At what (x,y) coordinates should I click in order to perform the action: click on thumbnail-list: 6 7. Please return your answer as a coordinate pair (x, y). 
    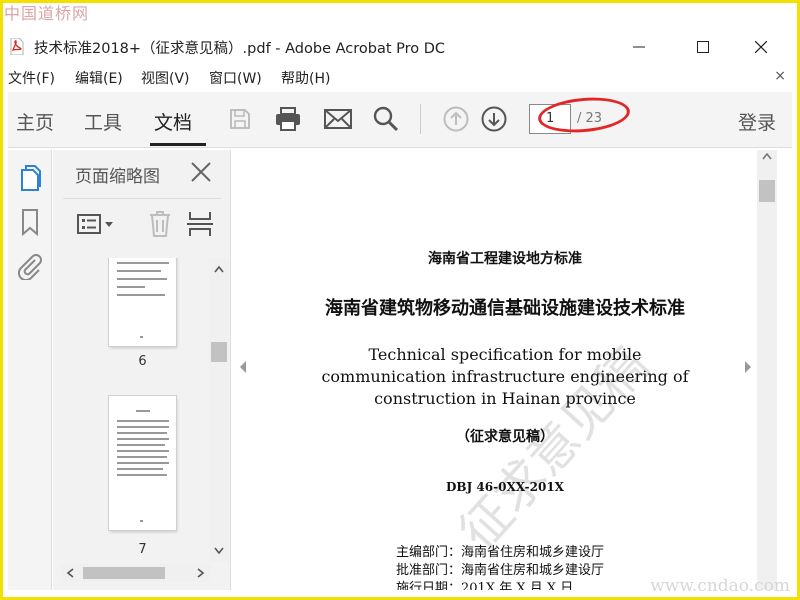
    Looking at the image, I should click on (131, 410).